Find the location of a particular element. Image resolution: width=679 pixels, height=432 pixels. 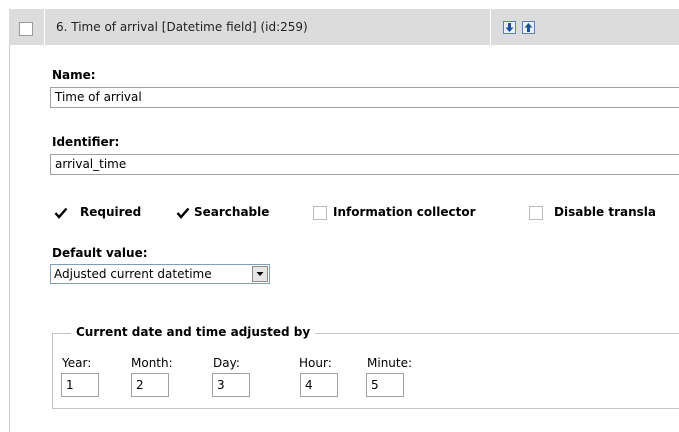

searchable-checkbox is located at coordinates (183, 213).